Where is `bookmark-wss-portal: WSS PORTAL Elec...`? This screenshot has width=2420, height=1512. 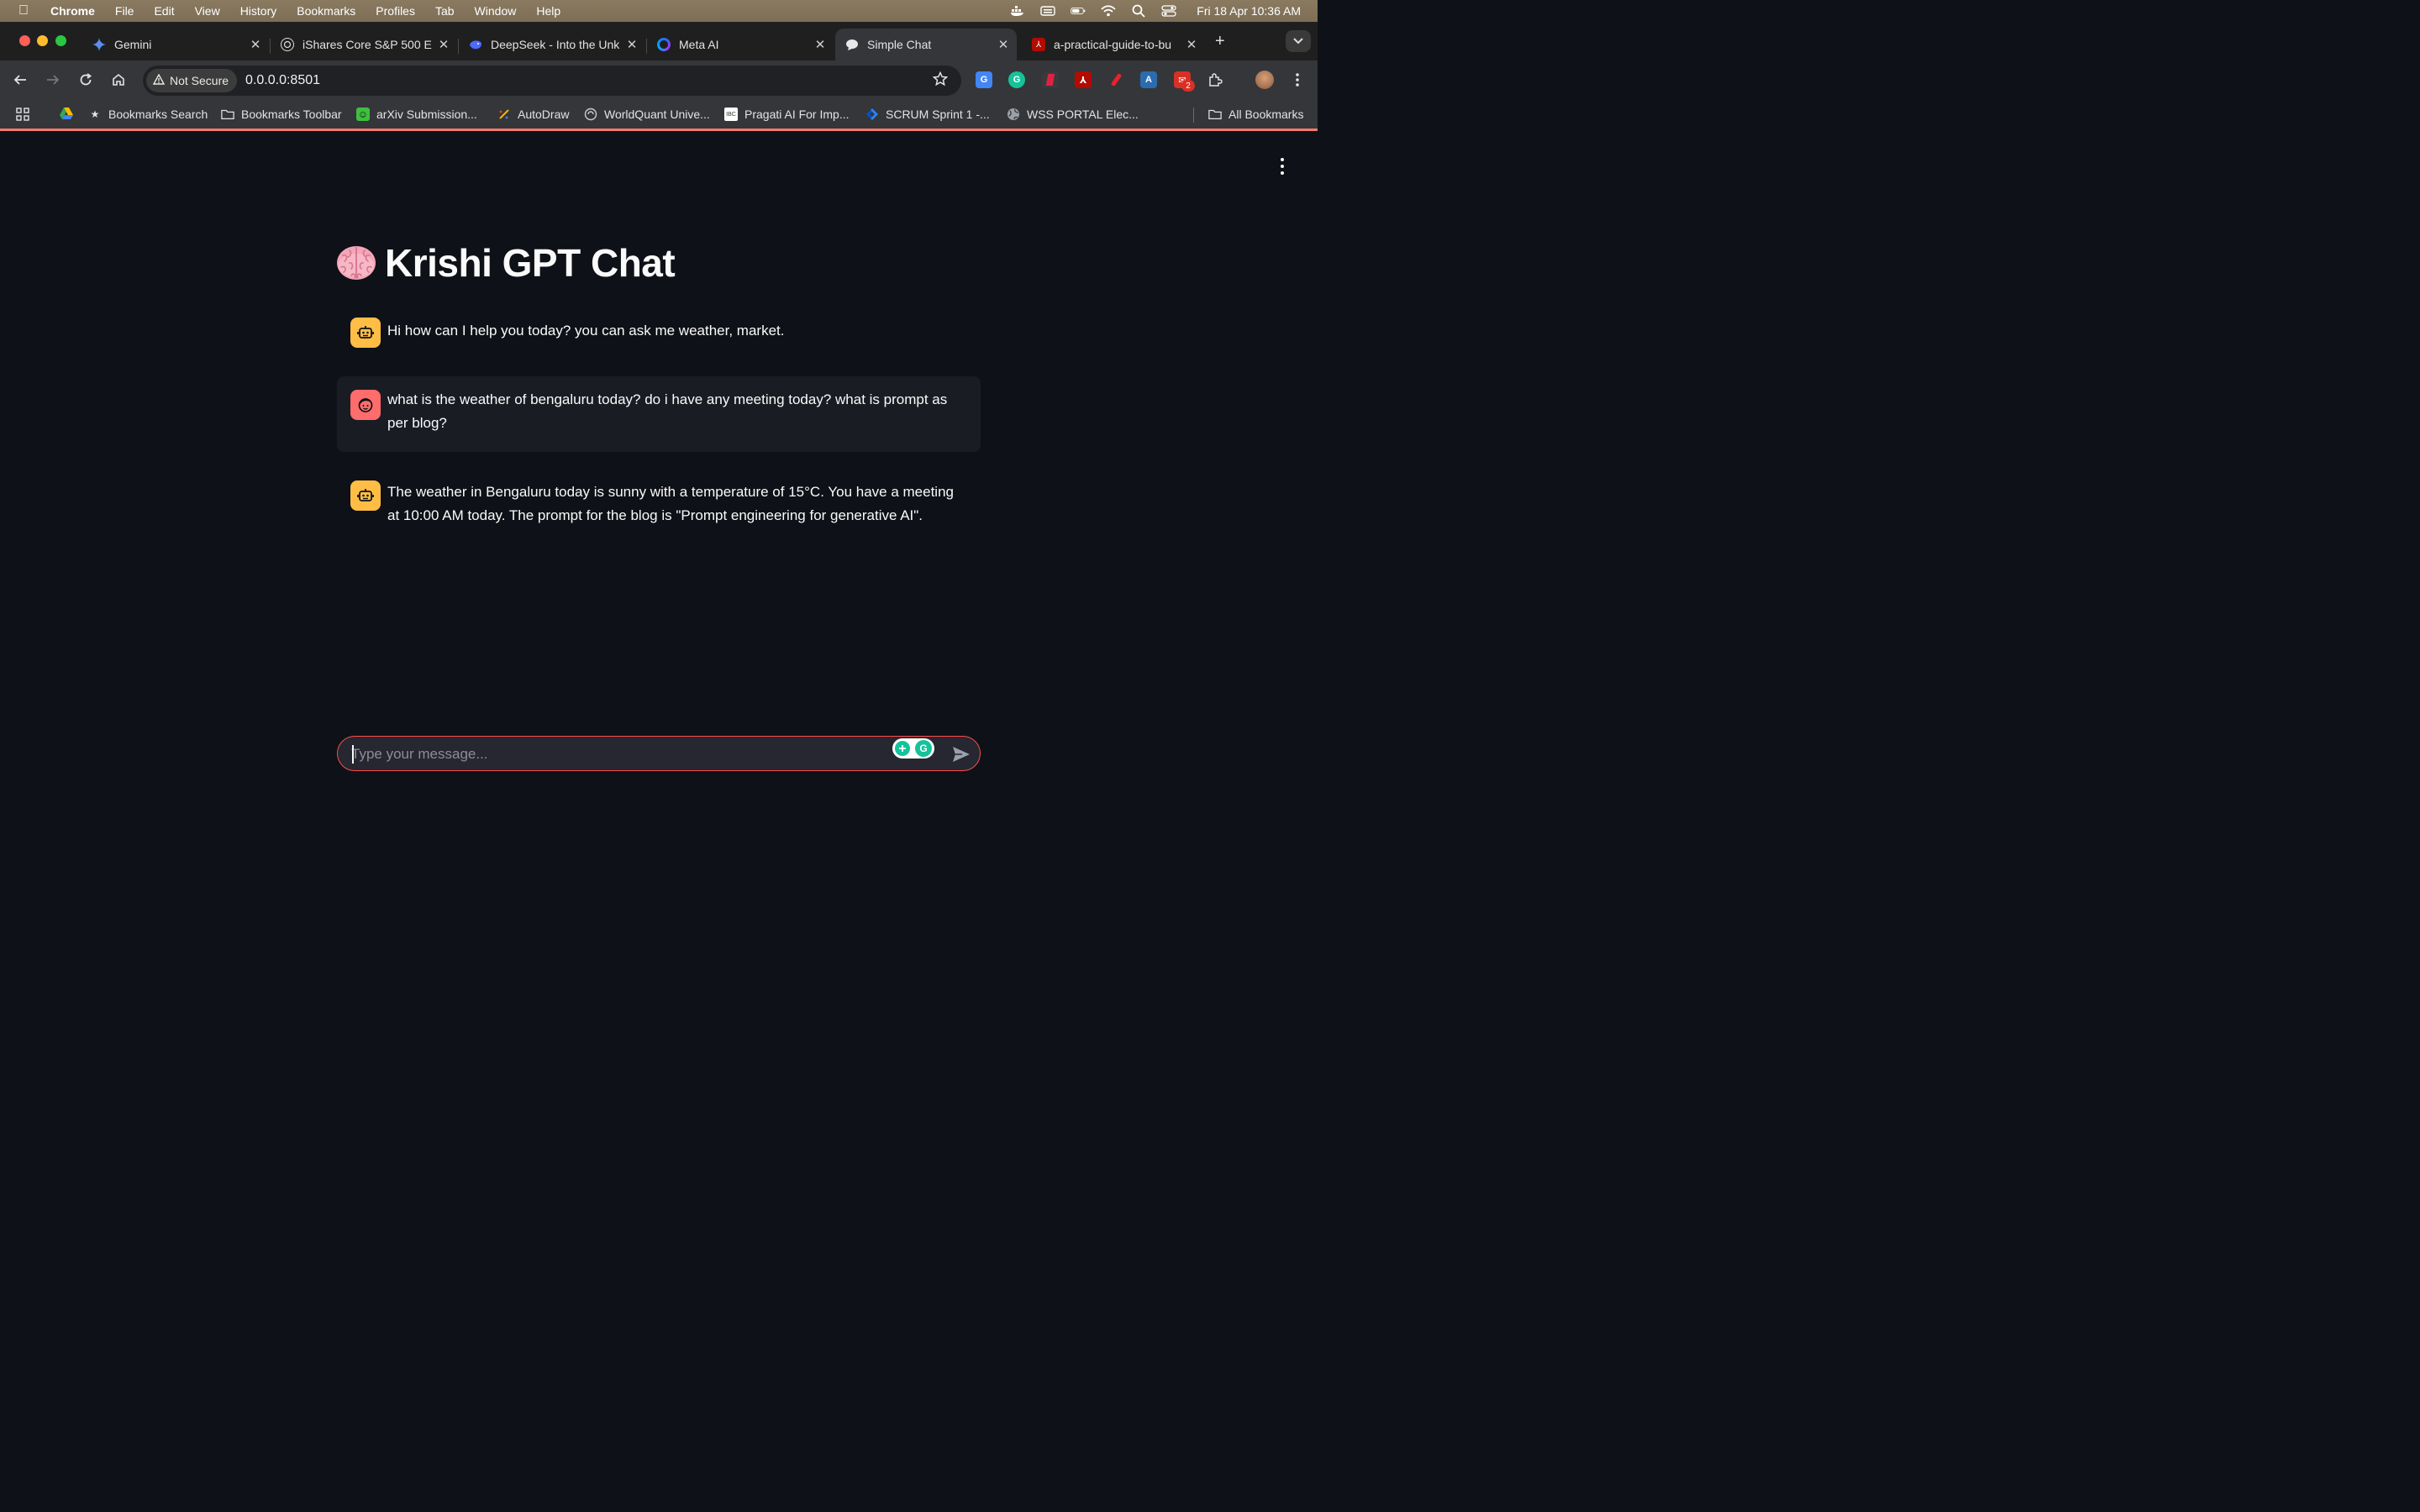
bookmark-wss-portal: WSS PORTAL Elec... is located at coordinates (1073, 114).